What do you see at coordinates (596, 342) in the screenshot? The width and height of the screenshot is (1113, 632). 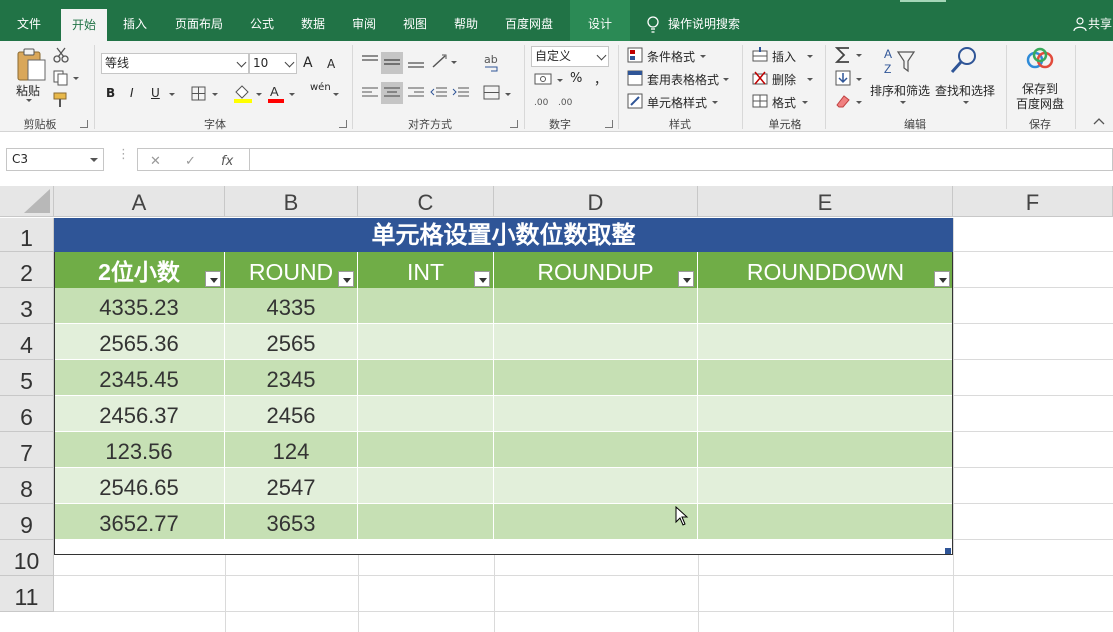 I see `cell-d4` at bounding box center [596, 342].